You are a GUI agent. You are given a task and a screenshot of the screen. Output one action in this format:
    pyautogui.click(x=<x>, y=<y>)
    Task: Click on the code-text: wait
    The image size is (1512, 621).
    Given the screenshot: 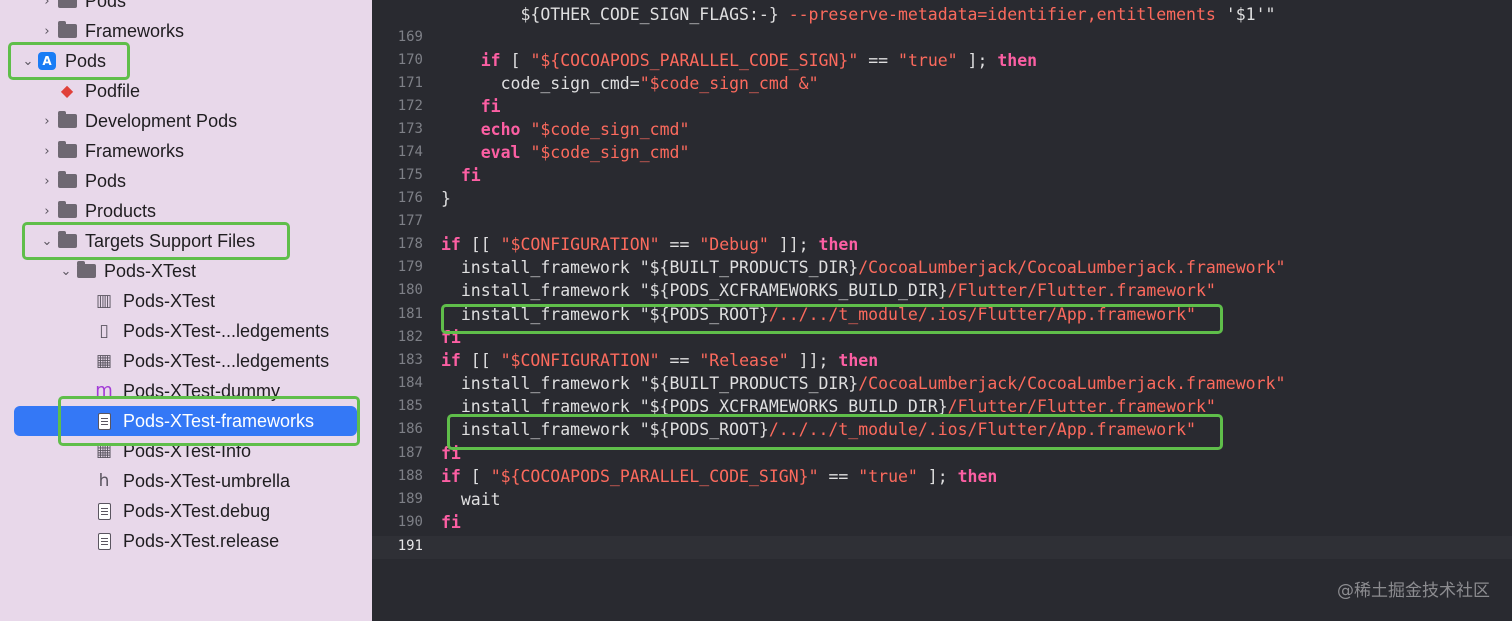 What is the action you would take?
    pyautogui.click(x=471, y=499)
    